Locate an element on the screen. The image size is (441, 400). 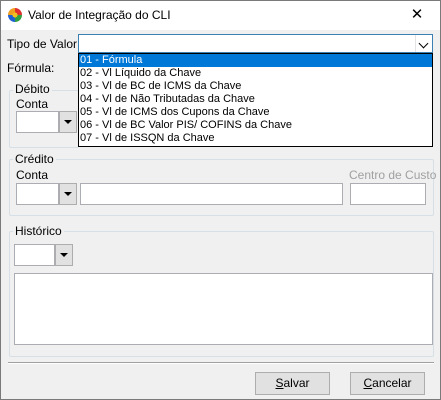
tipo-valor-option: 04 - Vl de Não Tributadas da Chave is located at coordinates (255, 99).